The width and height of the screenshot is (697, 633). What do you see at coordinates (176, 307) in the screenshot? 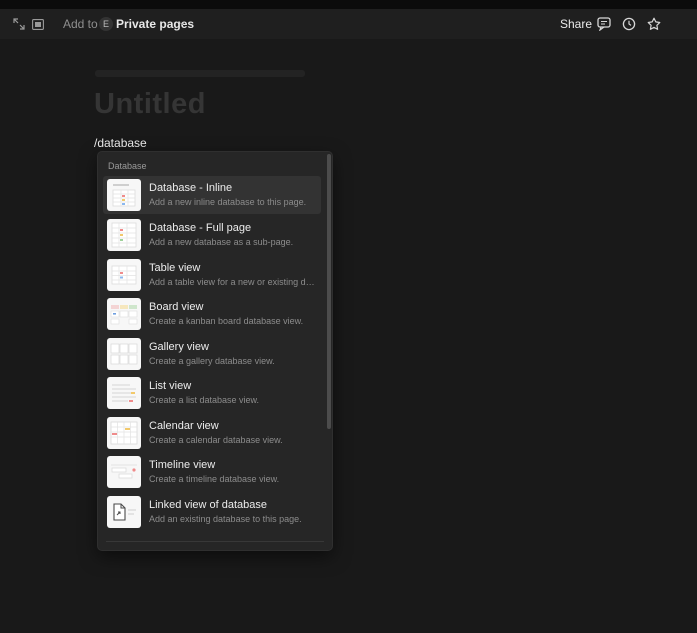
I see `menu-item-title: Board view` at bounding box center [176, 307].